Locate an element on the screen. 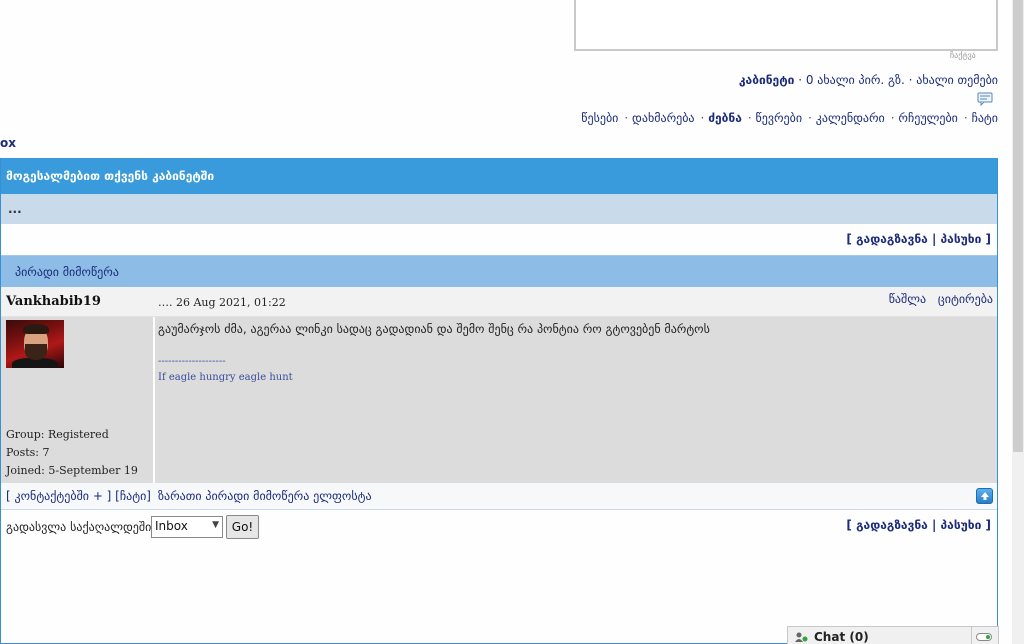 The height and width of the screenshot is (644, 1024). nav-chat: ჩატი is located at coordinates (985, 118).